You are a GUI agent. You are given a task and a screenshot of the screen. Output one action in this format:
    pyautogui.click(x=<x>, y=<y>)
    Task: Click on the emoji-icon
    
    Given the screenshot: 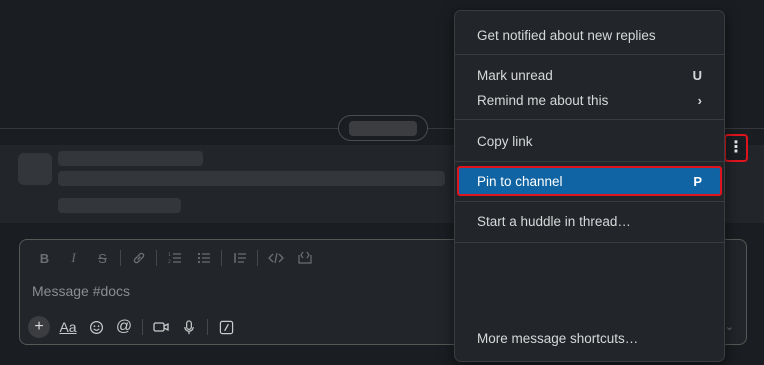 What is the action you would take?
    pyautogui.click(x=96, y=327)
    